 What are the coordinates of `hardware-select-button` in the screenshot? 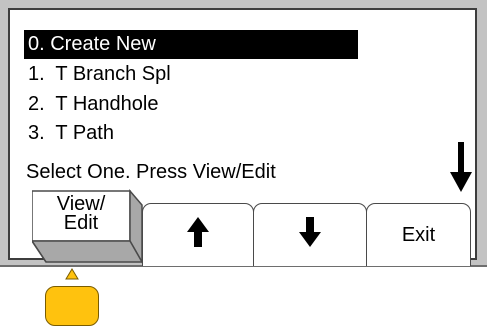 It's located at (72, 306).